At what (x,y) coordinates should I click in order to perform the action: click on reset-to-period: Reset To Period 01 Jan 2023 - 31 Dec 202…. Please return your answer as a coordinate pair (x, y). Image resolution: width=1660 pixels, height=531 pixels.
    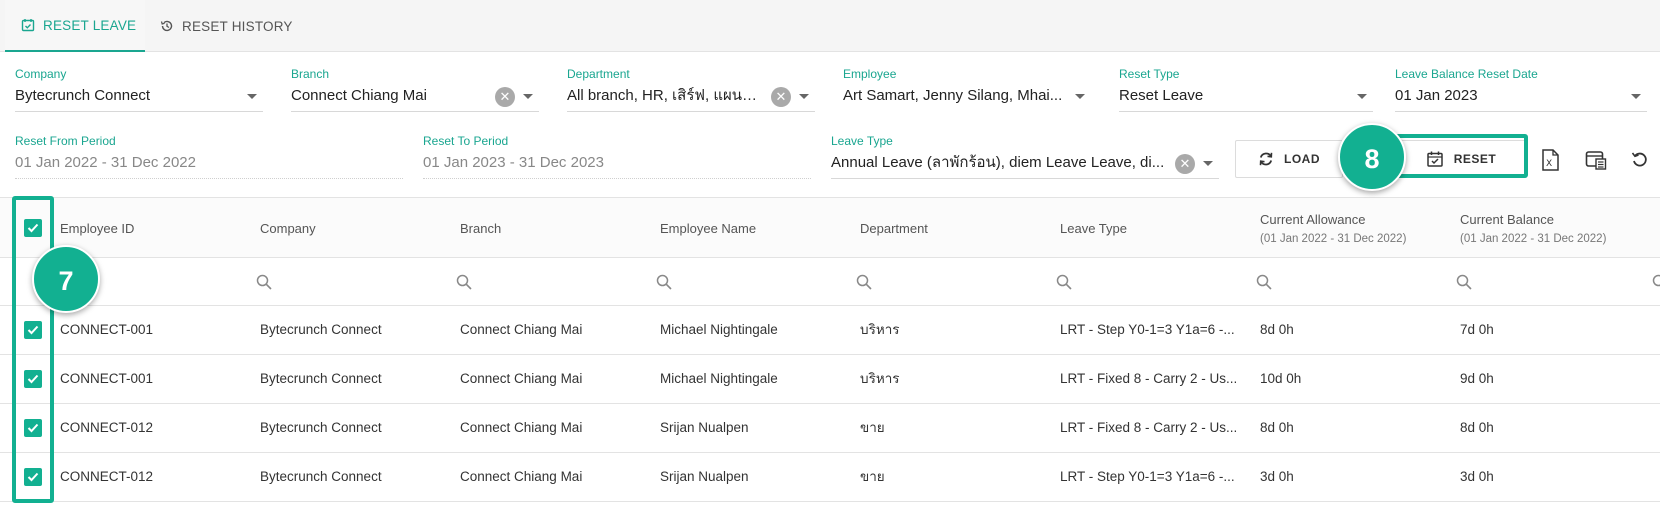
    Looking at the image, I should click on (617, 156).